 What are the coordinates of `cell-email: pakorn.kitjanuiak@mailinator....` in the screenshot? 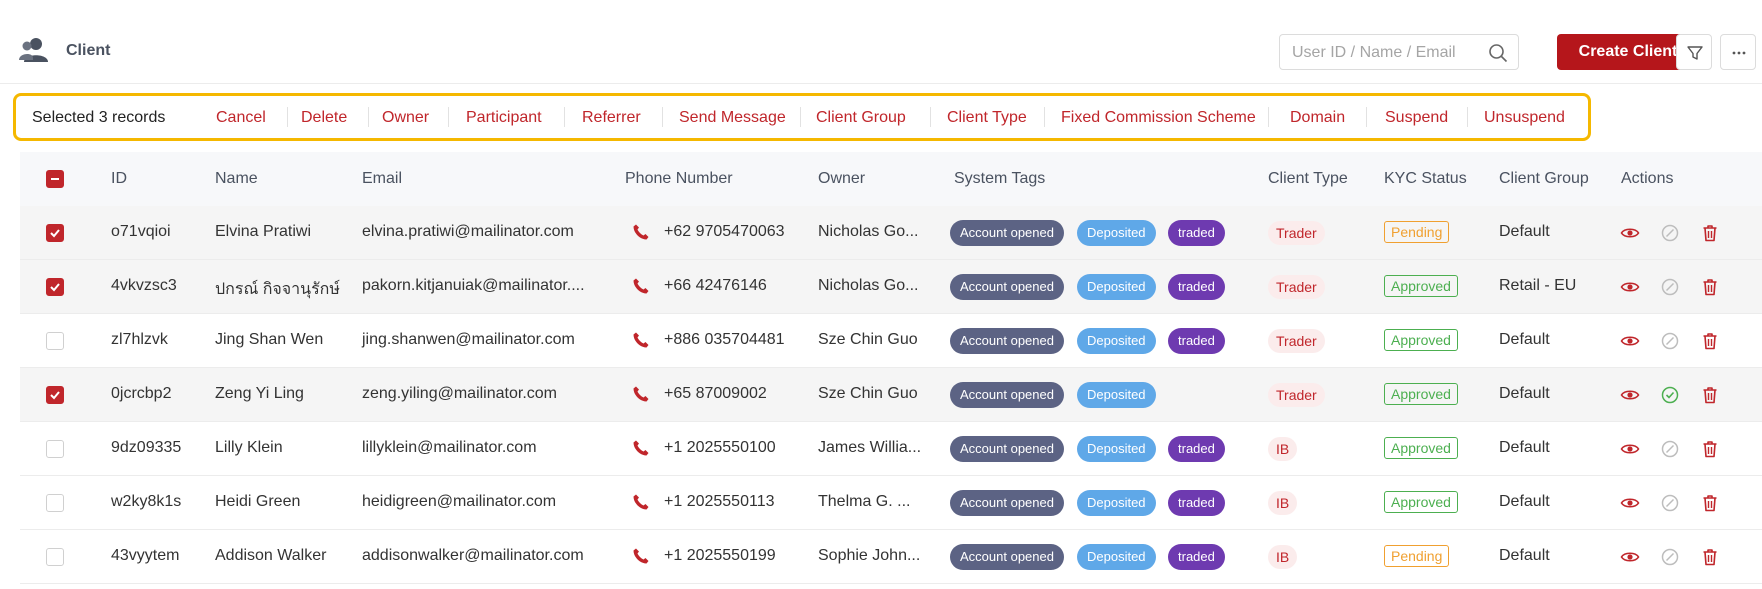 It's located at (473, 285).